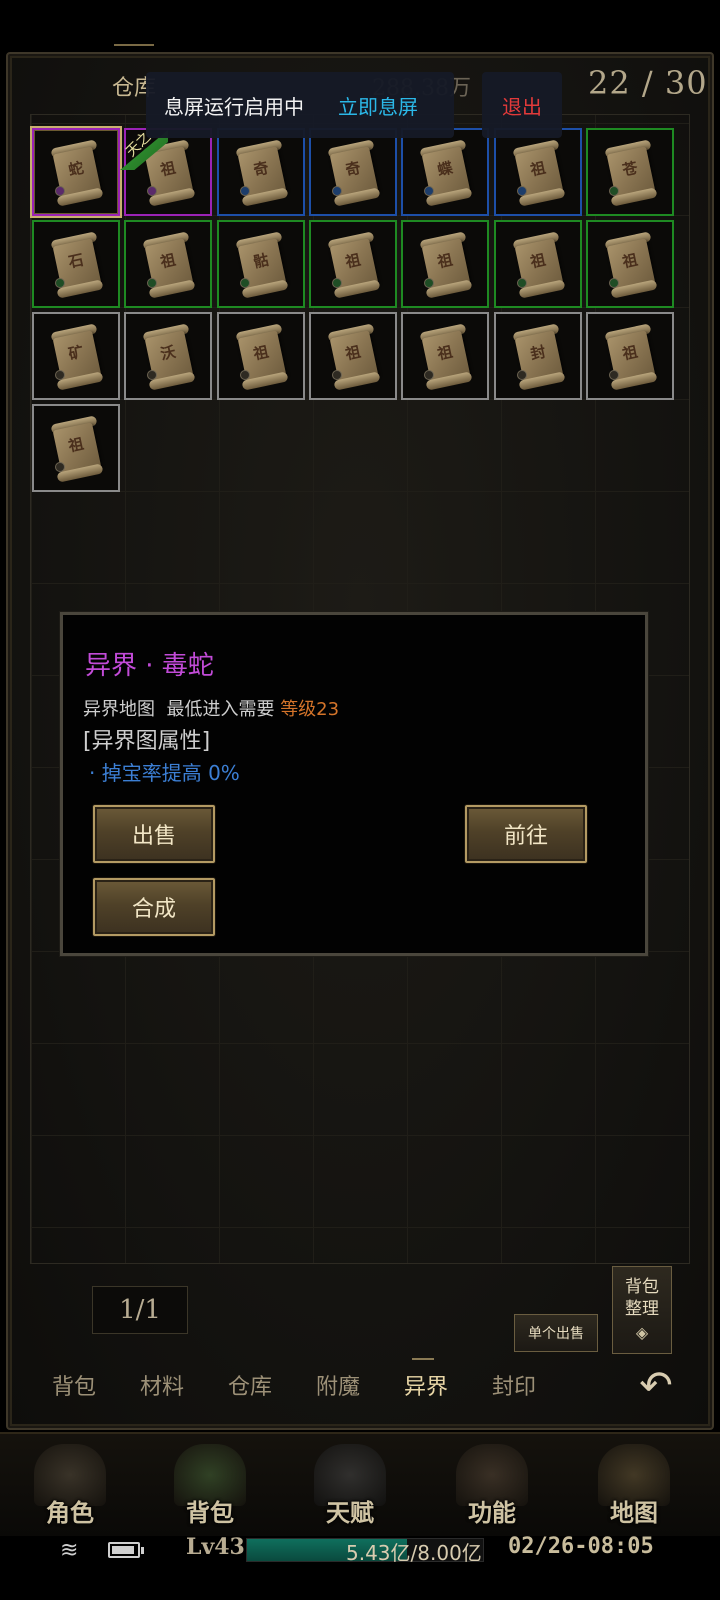 The image size is (720, 1600). Describe the element at coordinates (642, 1332) in the screenshot. I see `layers-icon: ◈` at that location.